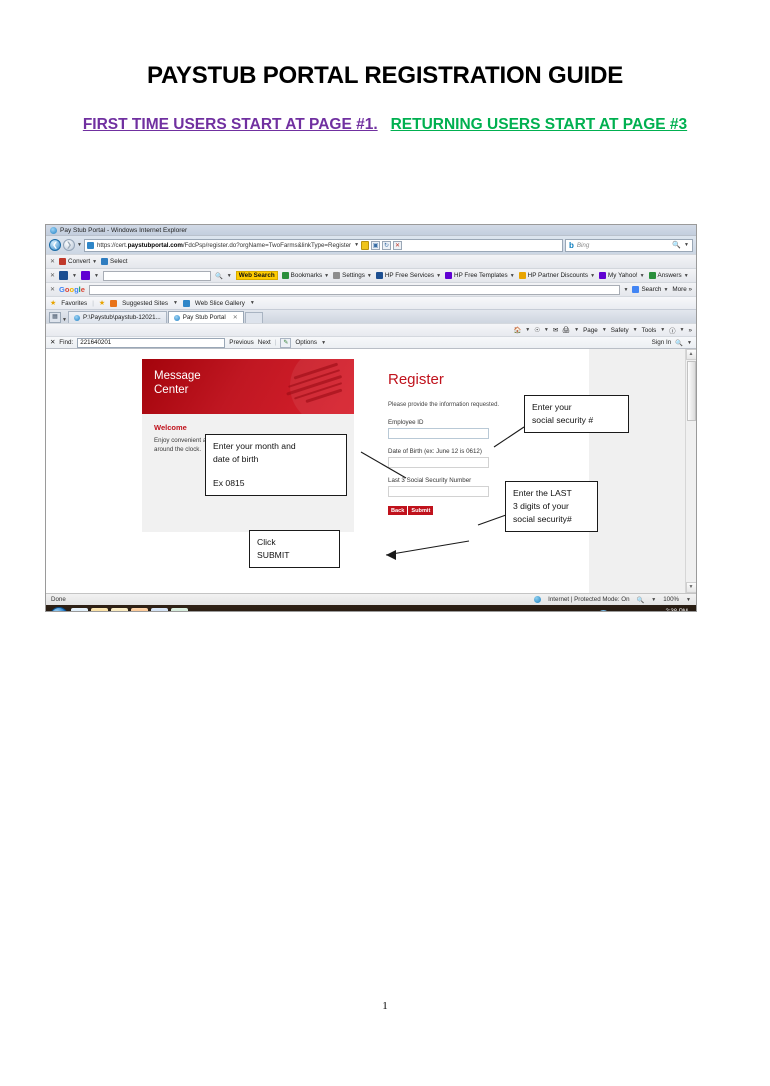 The width and height of the screenshot is (770, 1086). I want to click on find-options-button: Options, so click(306, 342).